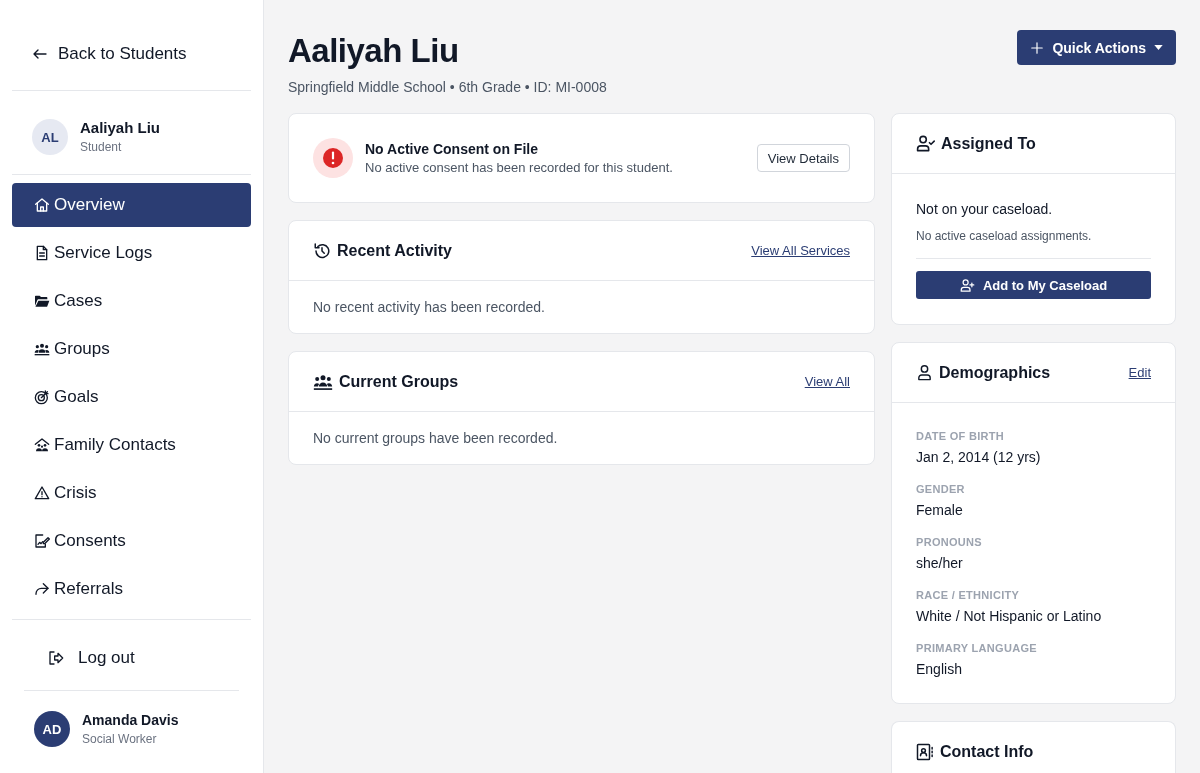 The image size is (1200, 773). Describe the element at coordinates (827, 381) in the screenshot. I see `view-all-link: View All` at that location.